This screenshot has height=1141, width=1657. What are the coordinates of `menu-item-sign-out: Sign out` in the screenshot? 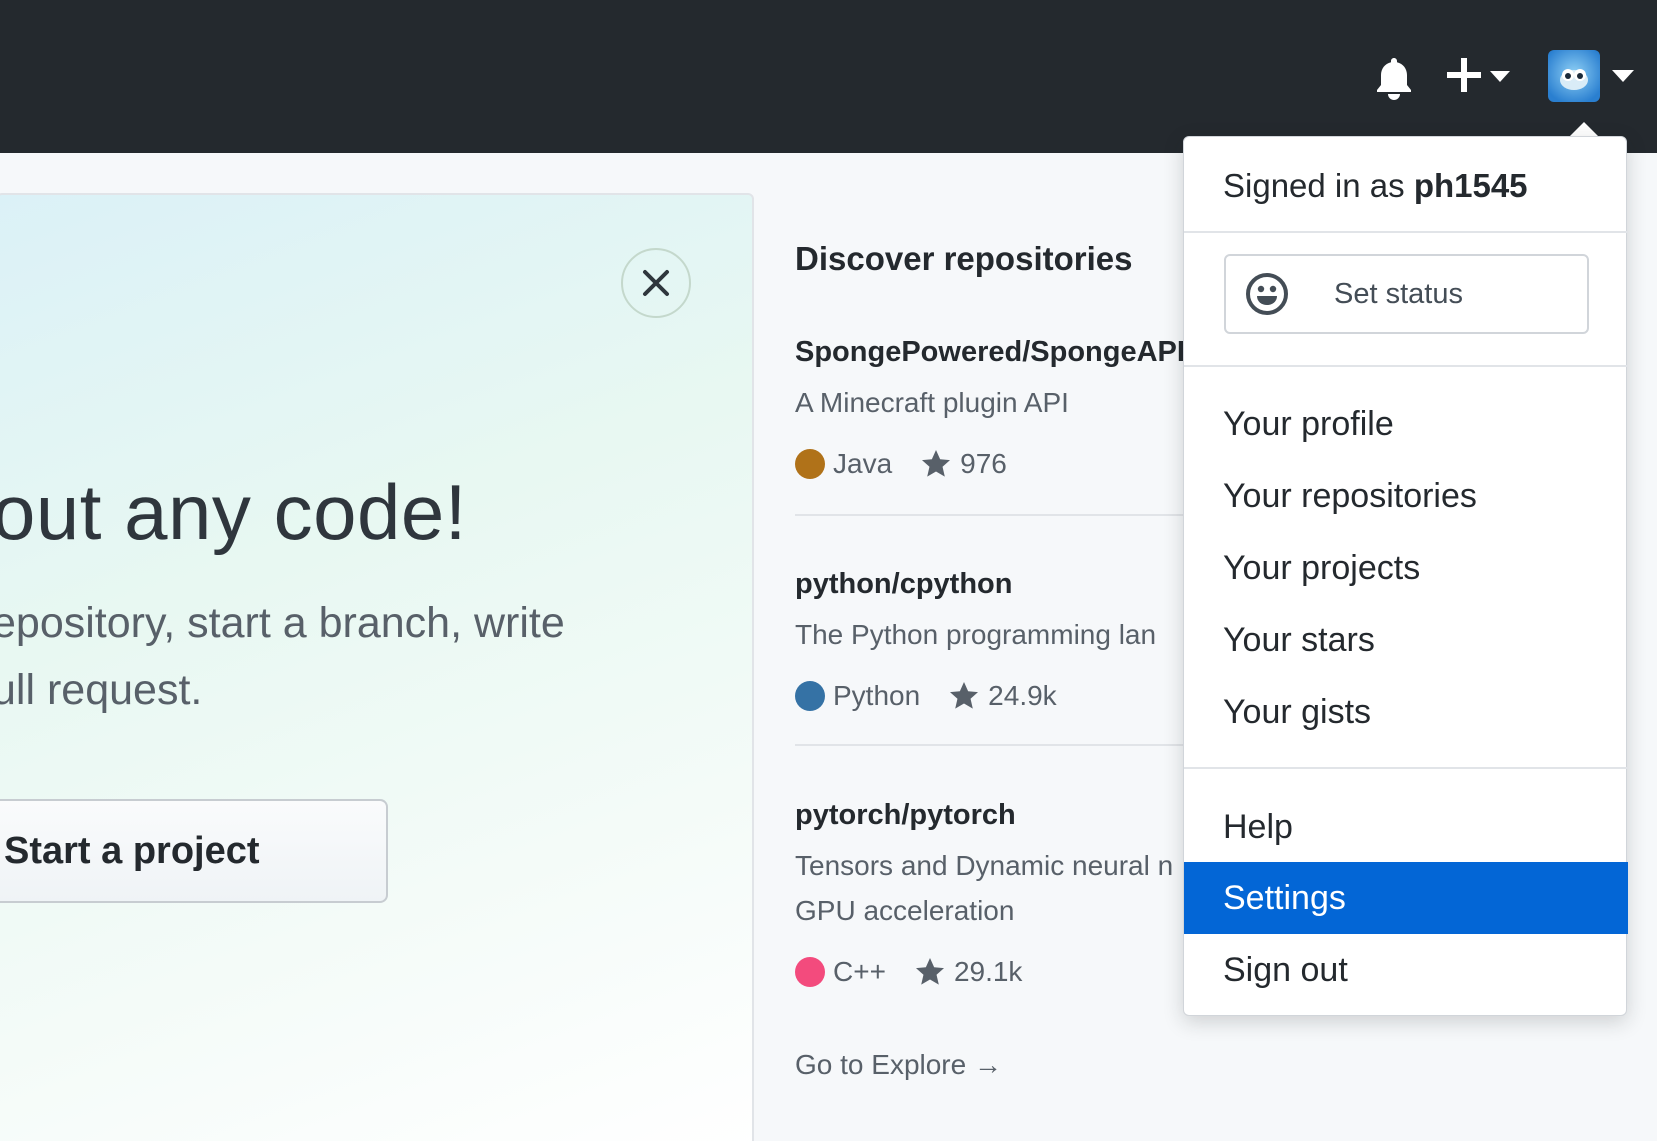 It's located at (1406, 970).